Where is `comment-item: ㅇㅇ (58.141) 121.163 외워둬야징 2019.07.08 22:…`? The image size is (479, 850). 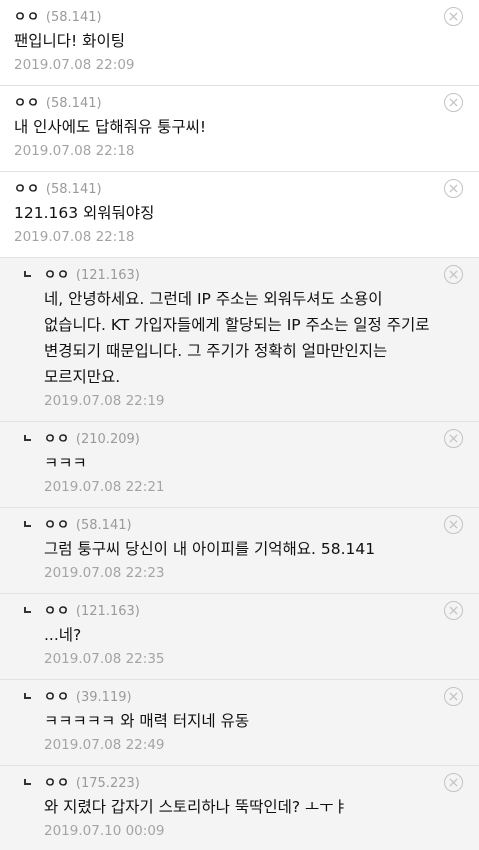 comment-item: ㅇㅇ (58.141) 121.163 외워둬야징 2019.07.08 22:… is located at coordinates (239, 215).